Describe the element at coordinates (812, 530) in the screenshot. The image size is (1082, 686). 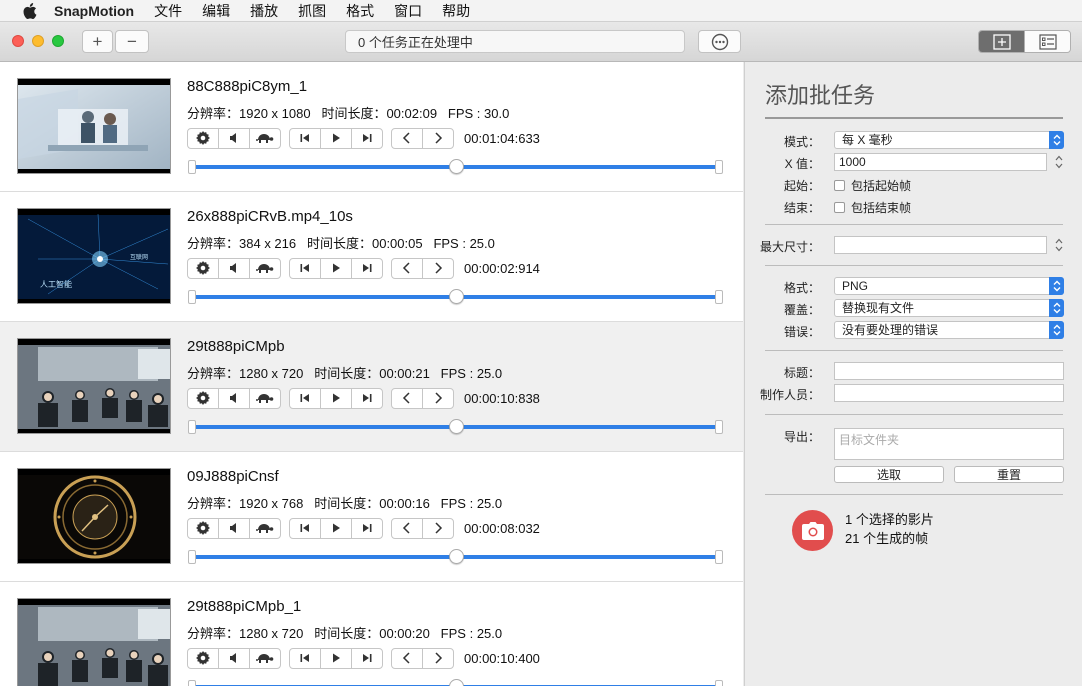
I see `capture-frames-button` at that location.